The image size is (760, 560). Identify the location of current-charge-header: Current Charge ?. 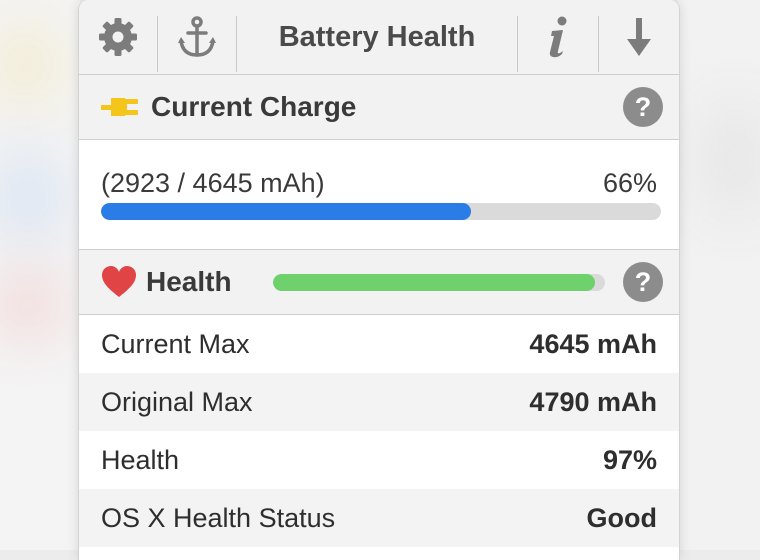
(379, 107).